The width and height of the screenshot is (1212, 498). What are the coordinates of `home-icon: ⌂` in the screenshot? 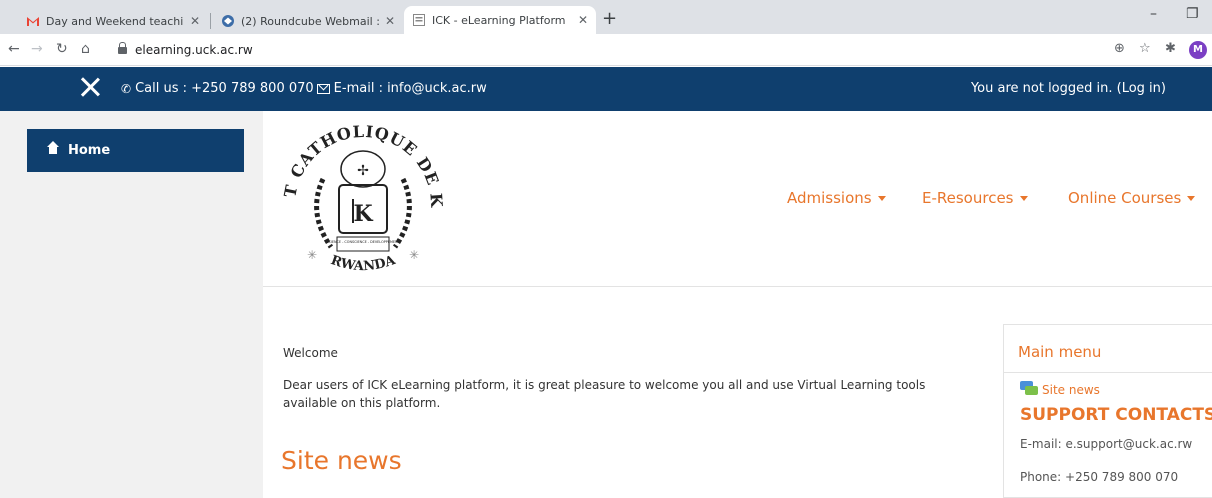 It's located at (85, 49).